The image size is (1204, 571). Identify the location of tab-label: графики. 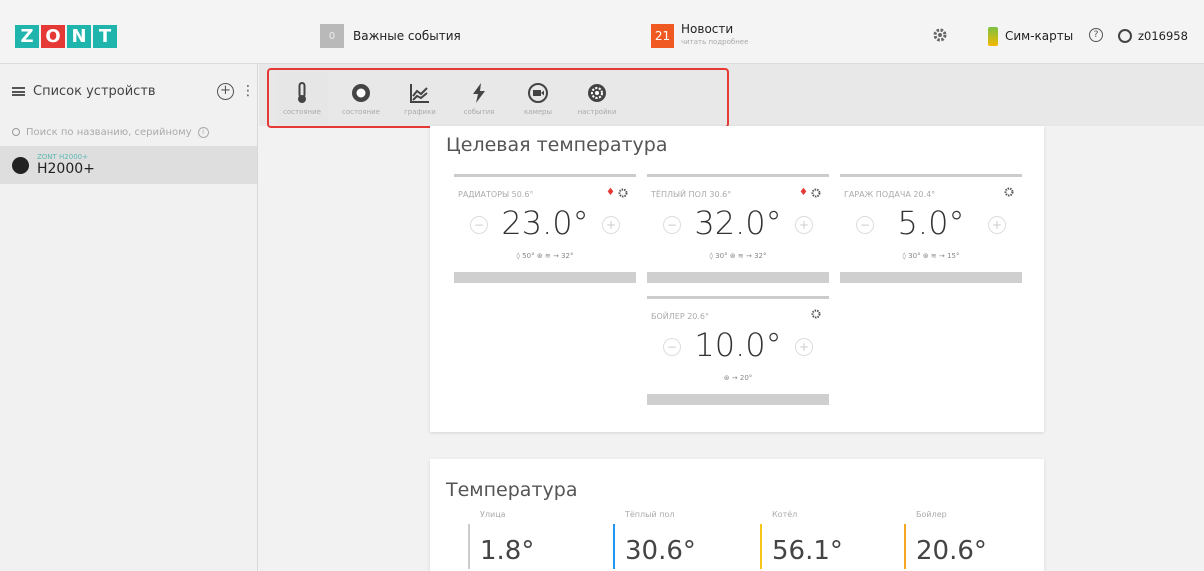
(420, 111).